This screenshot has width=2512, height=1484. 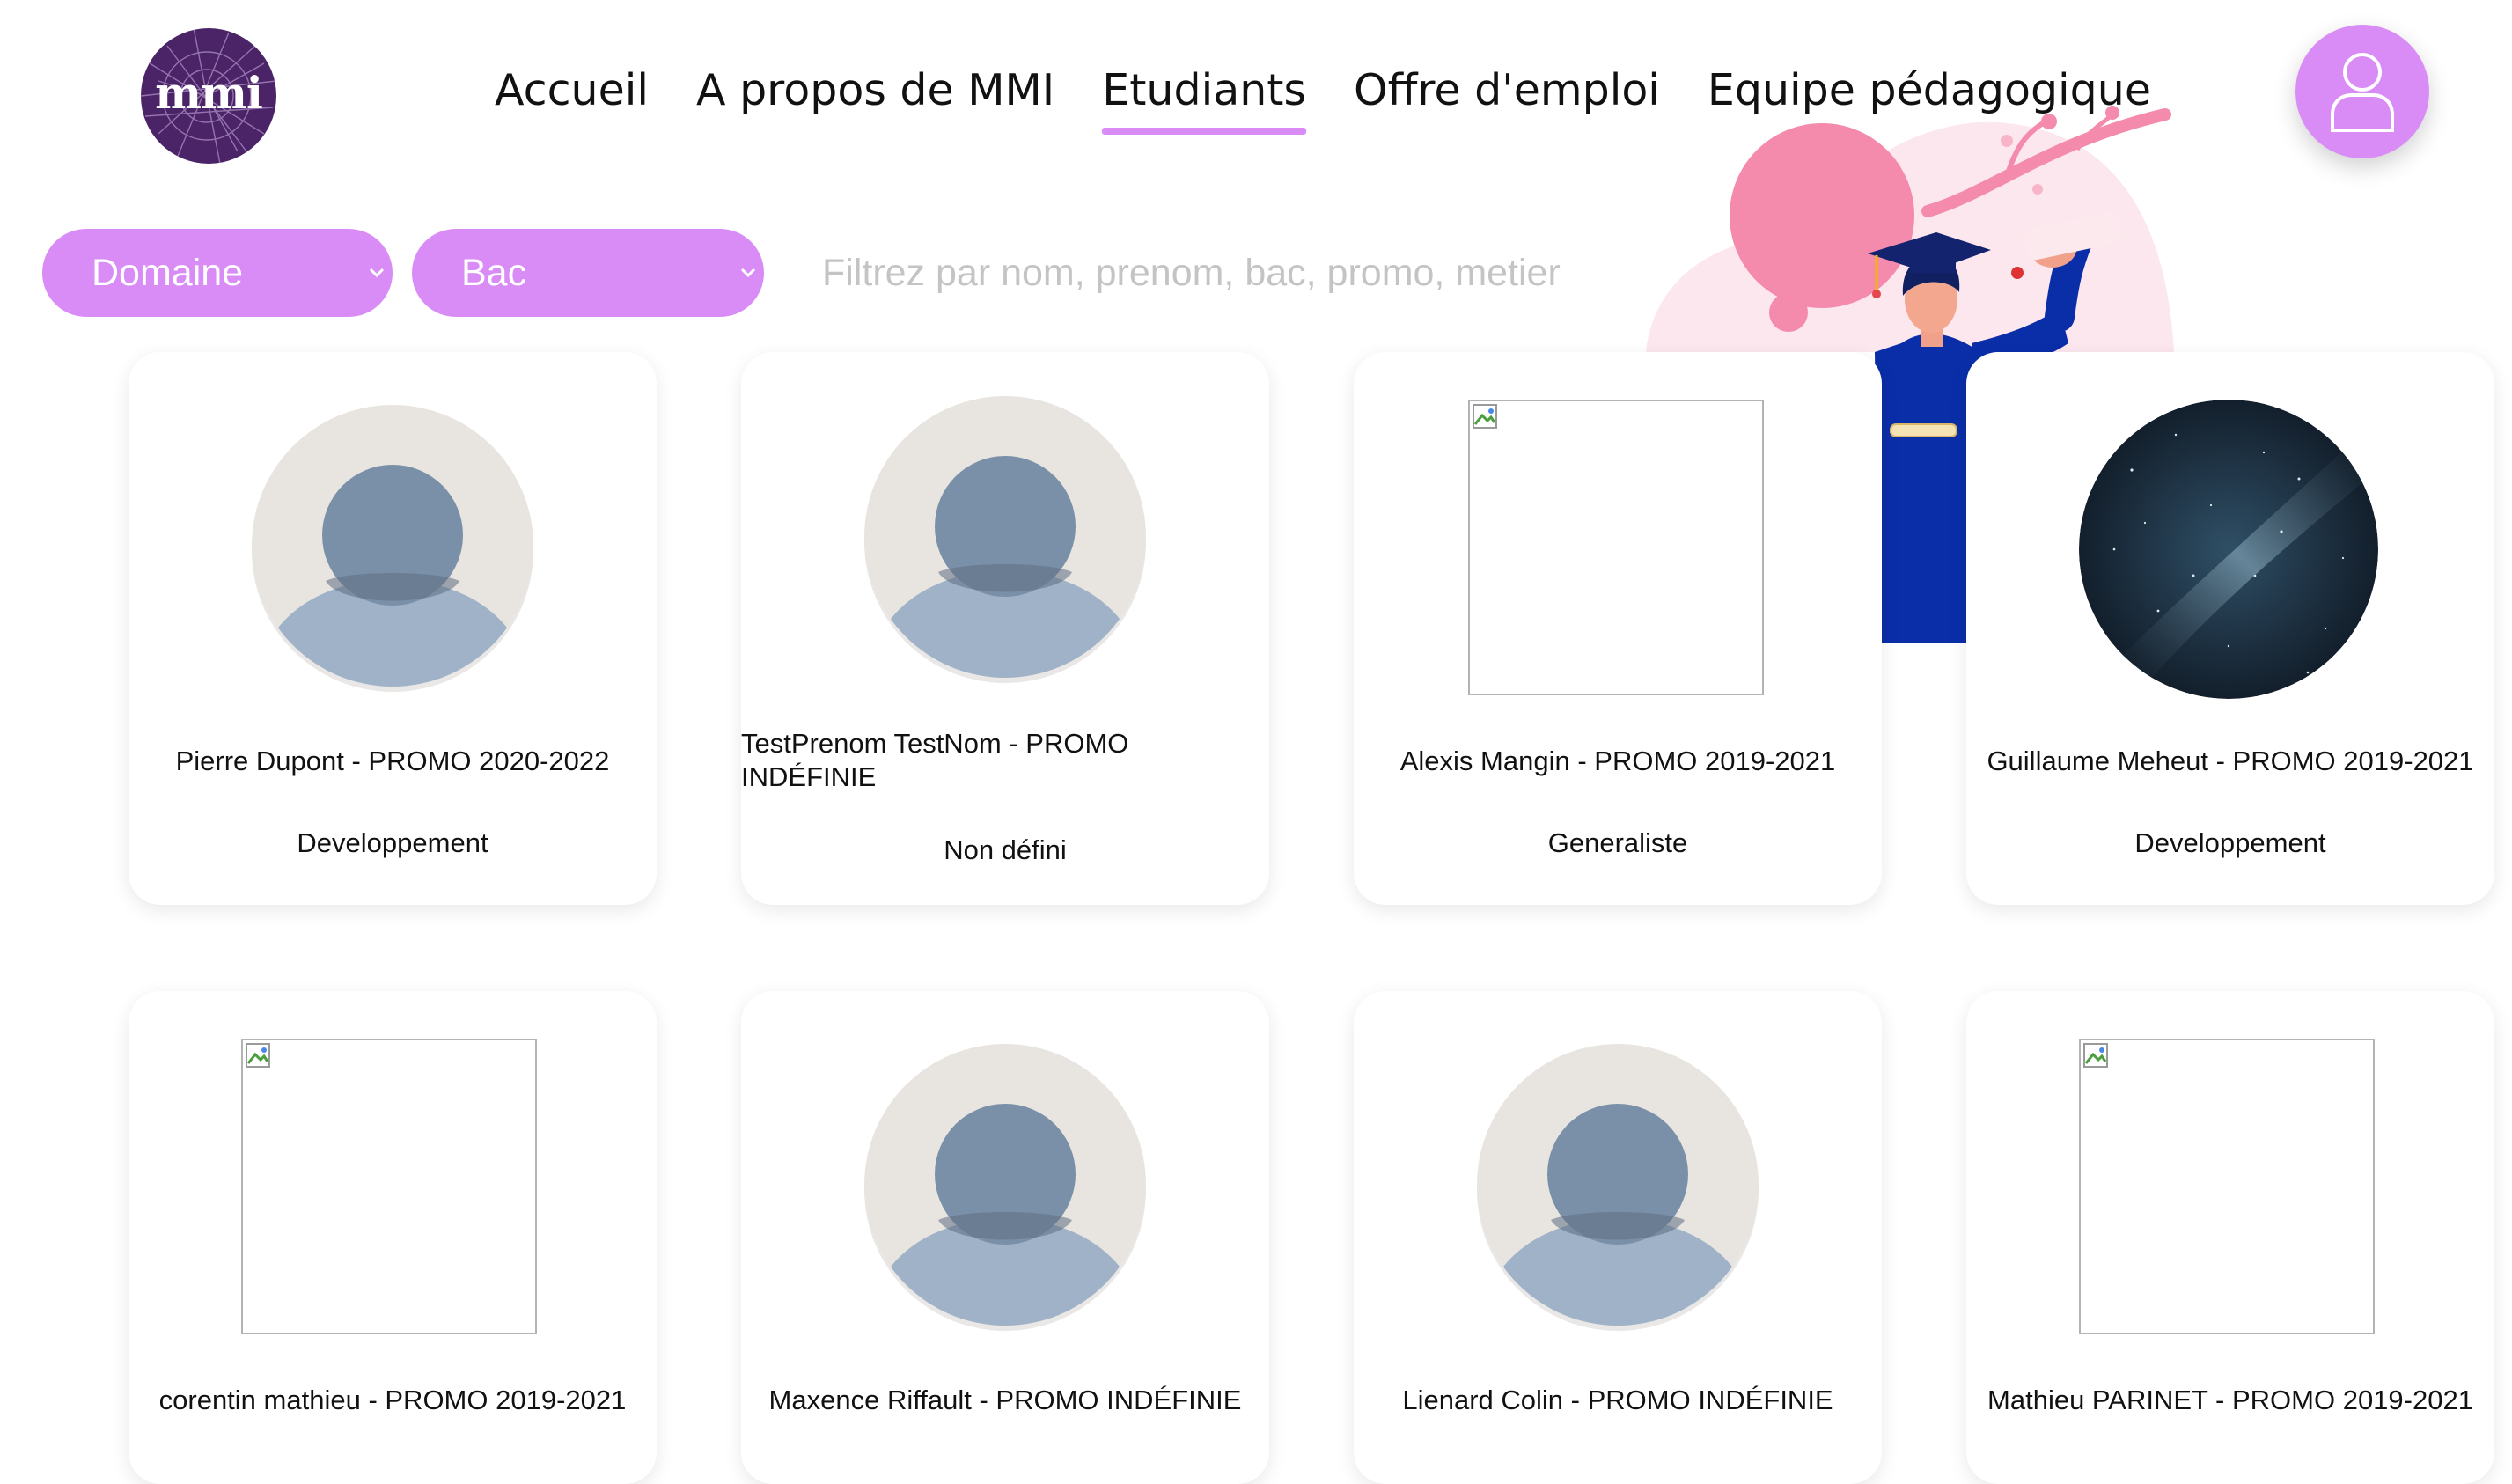 I want to click on student-name: TestPrenom TestNom - PROMO INDÉFINIE, so click(x=935, y=760).